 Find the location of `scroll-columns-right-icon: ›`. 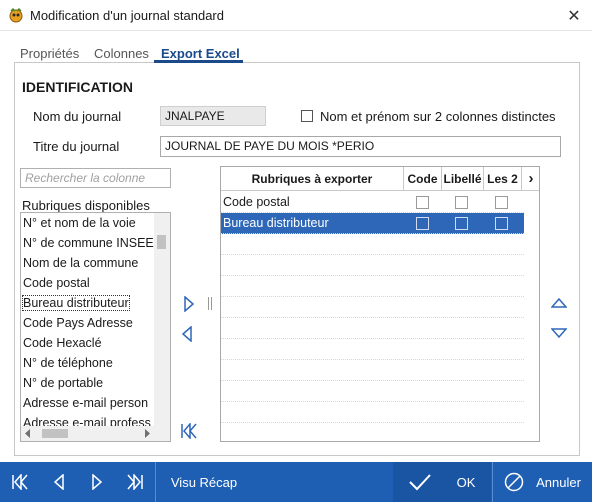

scroll-columns-right-icon: › is located at coordinates (530, 179).